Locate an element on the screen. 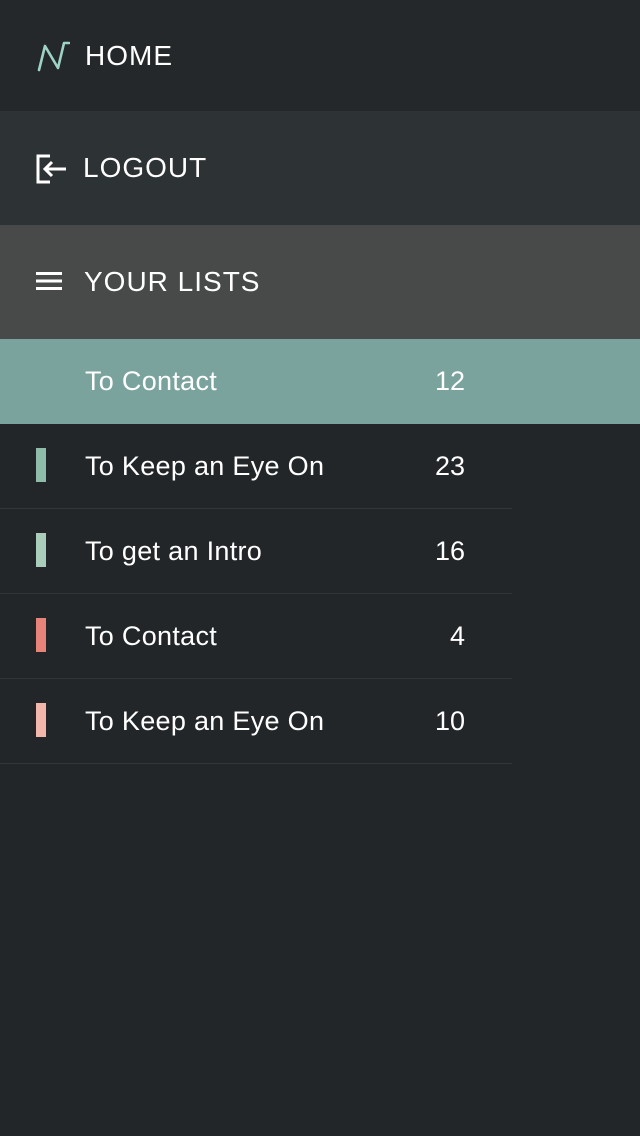 This screenshot has width=640, height=1136. logo-n-icon is located at coordinates (53, 56).